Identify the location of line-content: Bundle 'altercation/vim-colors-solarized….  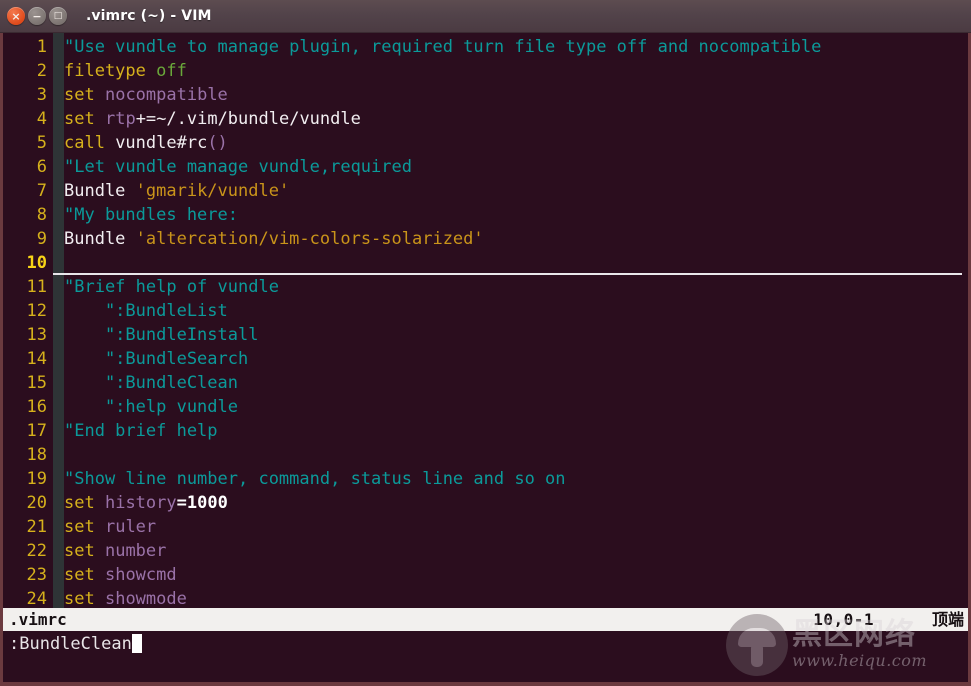
(265, 239).